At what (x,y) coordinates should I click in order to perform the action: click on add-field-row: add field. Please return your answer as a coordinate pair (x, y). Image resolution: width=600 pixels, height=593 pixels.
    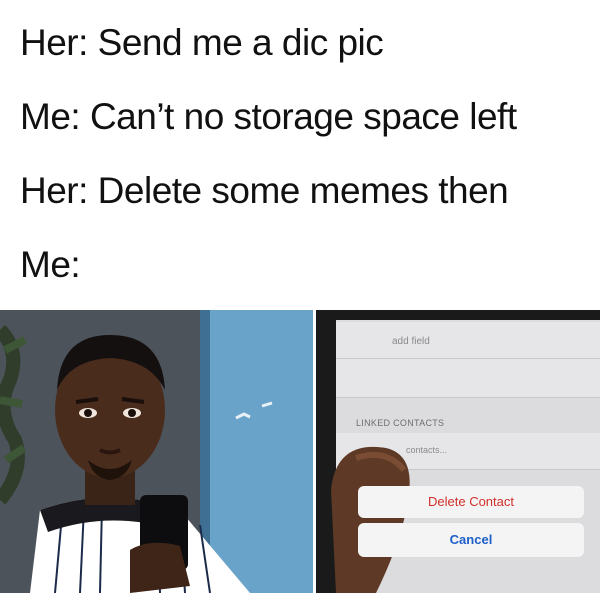
    Looking at the image, I should click on (468, 340).